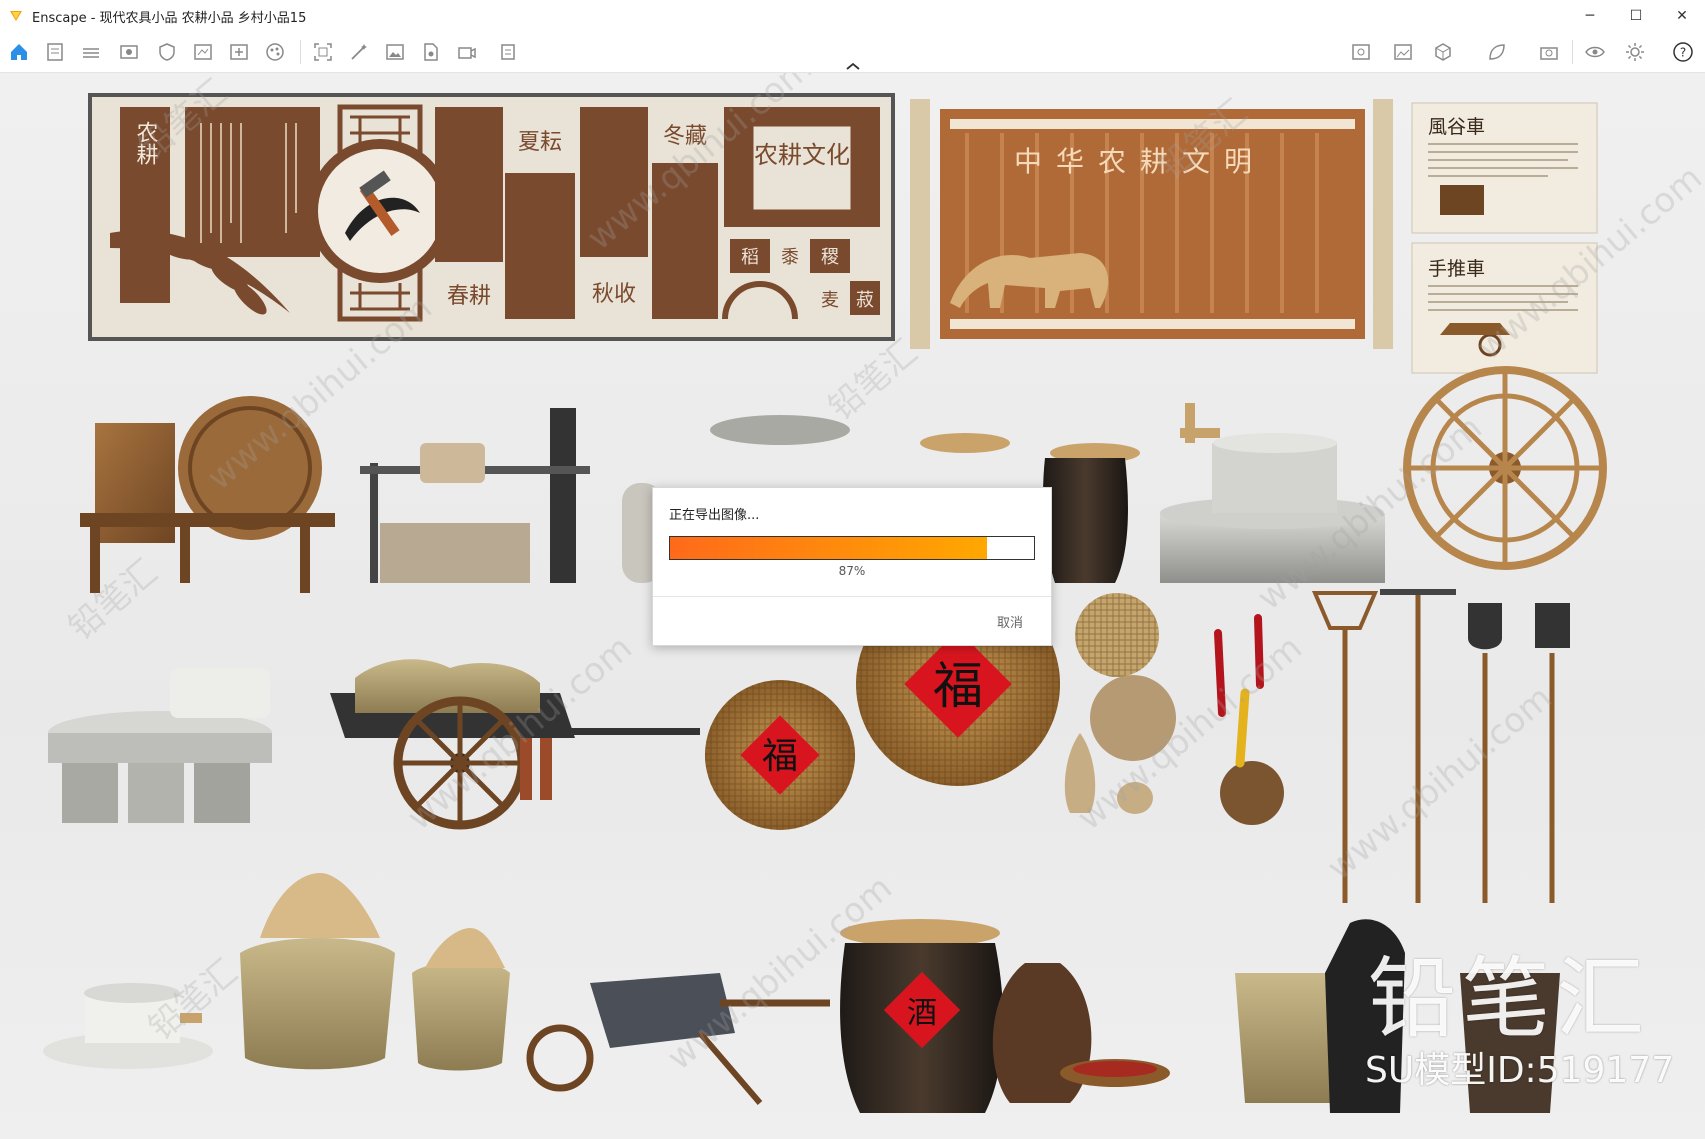  What do you see at coordinates (515, 744) in the screenshot?
I see `ox-cart` at bounding box center [515, 744].